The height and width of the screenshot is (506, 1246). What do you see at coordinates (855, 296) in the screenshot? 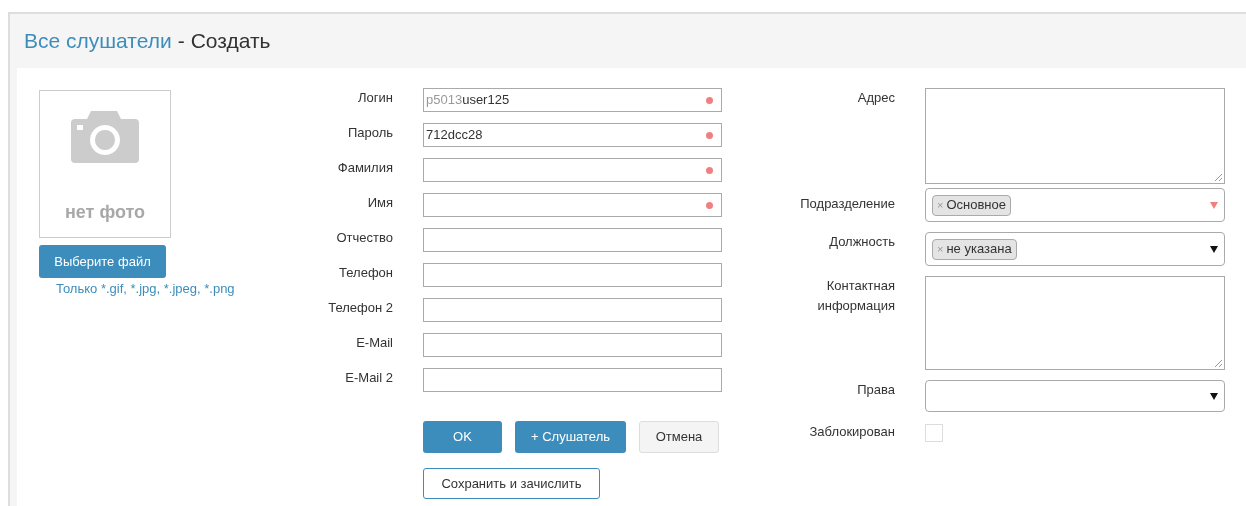
I see `field-label: Контактная информация` at bounding box center [855, 296].